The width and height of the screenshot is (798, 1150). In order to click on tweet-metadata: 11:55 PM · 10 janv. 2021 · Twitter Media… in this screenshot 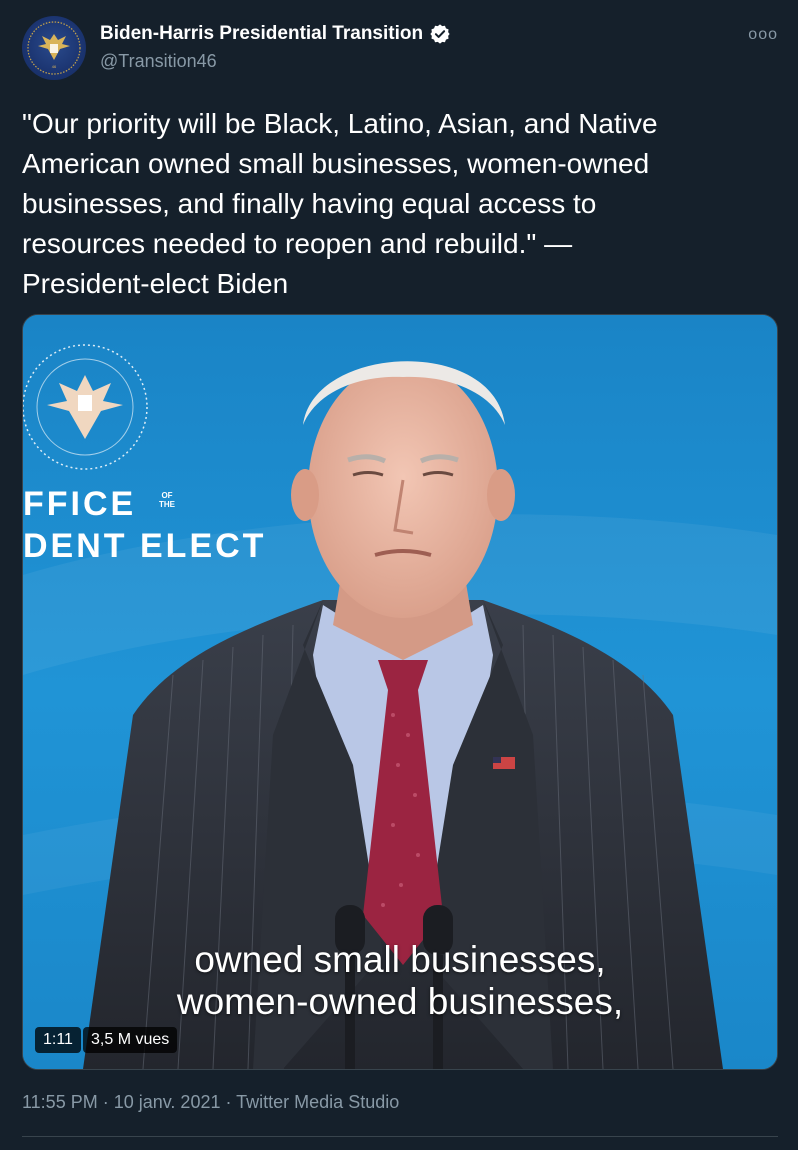, I will do `click(210, 1102)`.